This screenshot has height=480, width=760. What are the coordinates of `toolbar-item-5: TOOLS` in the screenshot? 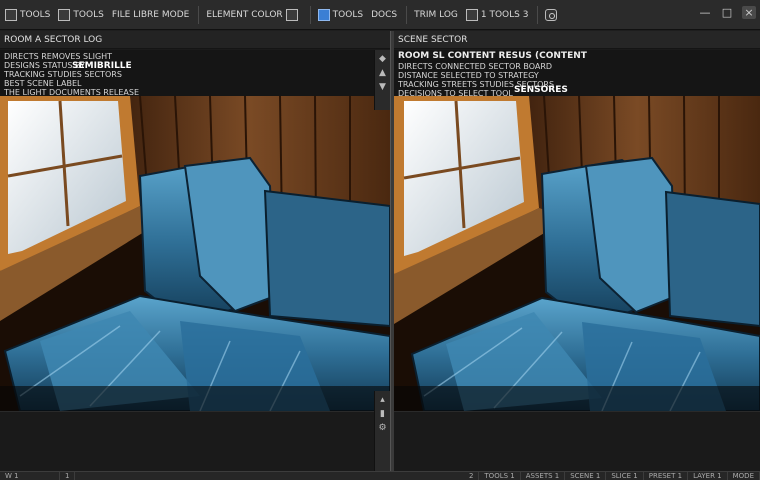 It's located at (340, 15).